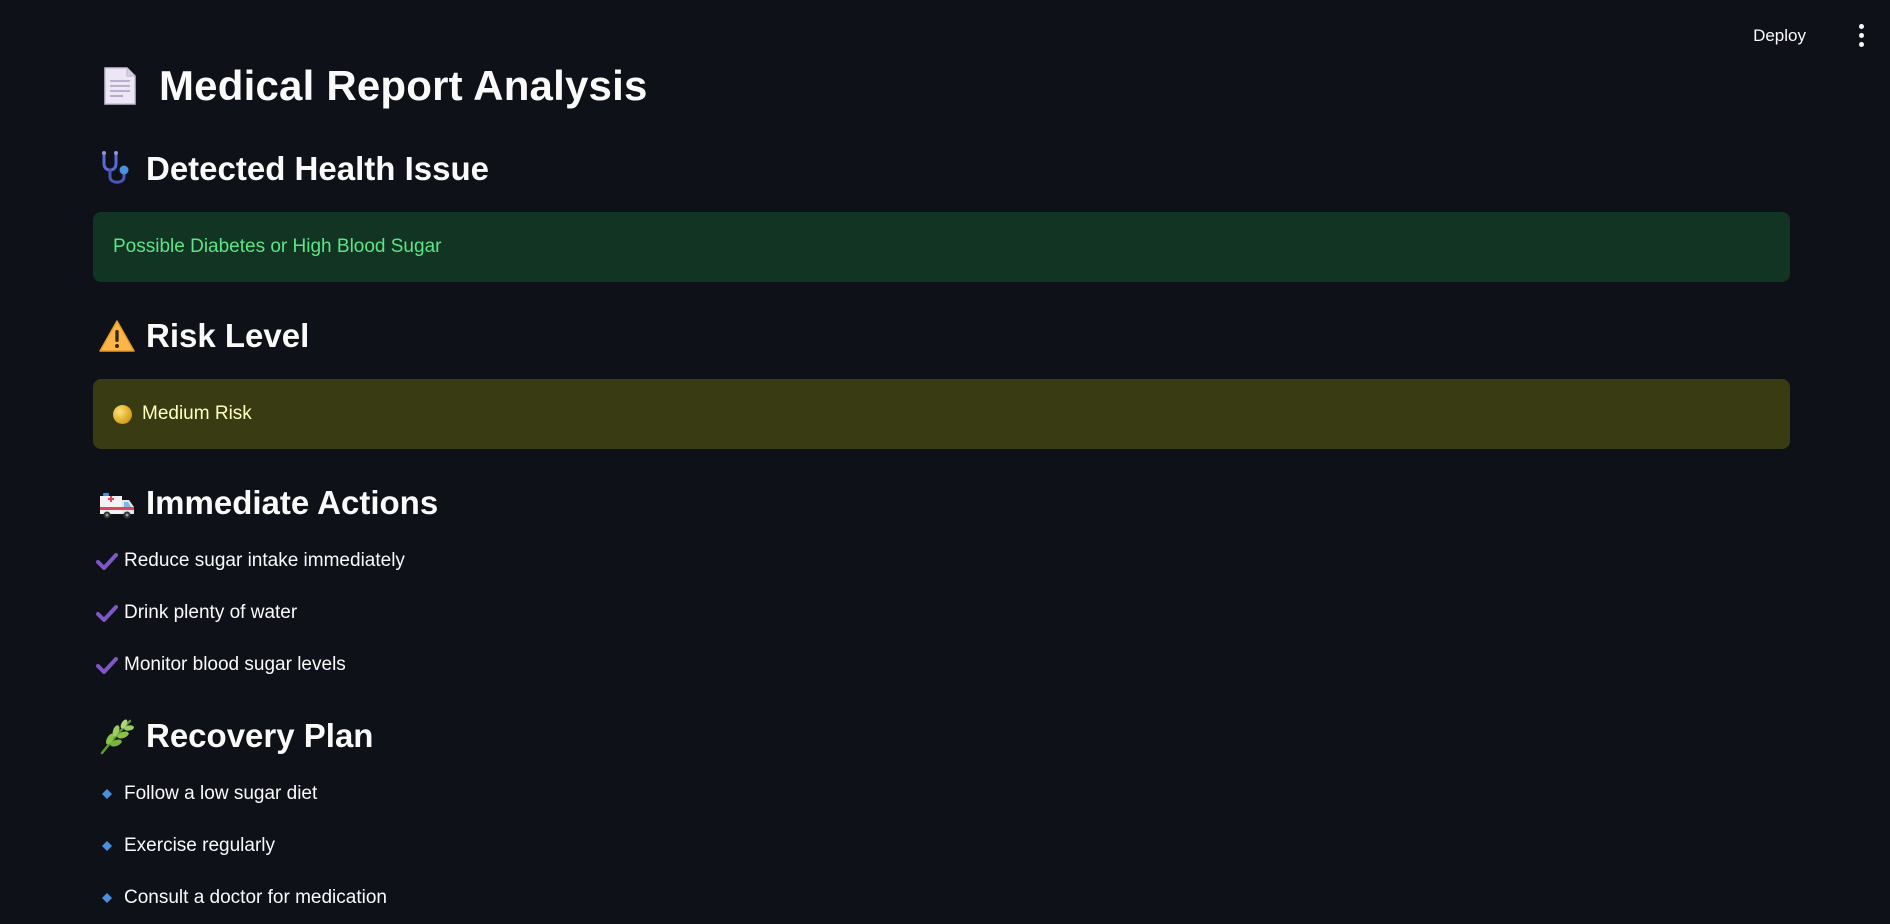 This screenshot has width=1890, height=924. I want to click on warning-icon, so click(117, 336).